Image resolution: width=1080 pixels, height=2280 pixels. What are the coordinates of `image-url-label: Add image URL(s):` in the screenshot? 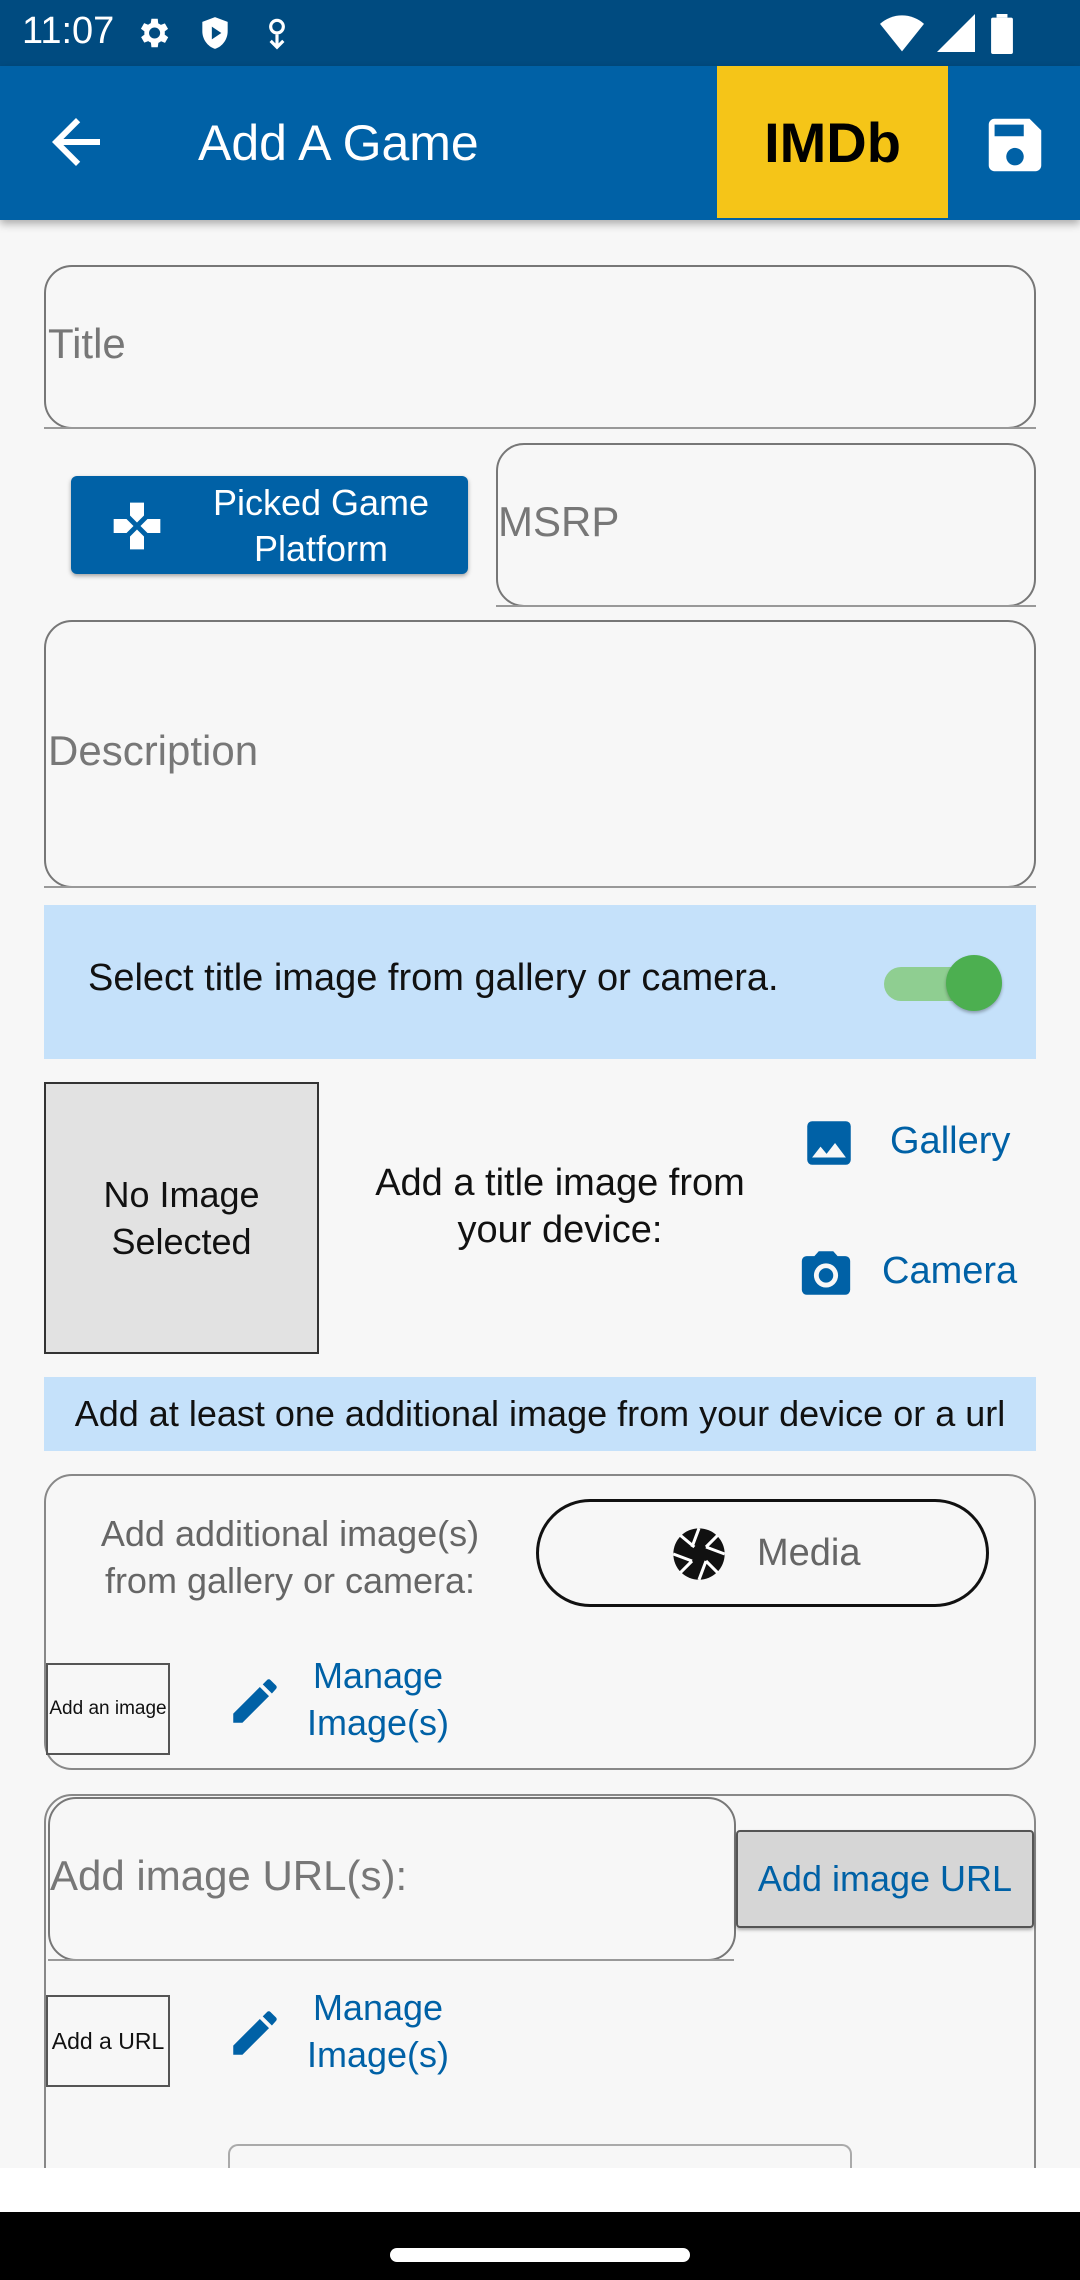 It's located at (229, 1875).